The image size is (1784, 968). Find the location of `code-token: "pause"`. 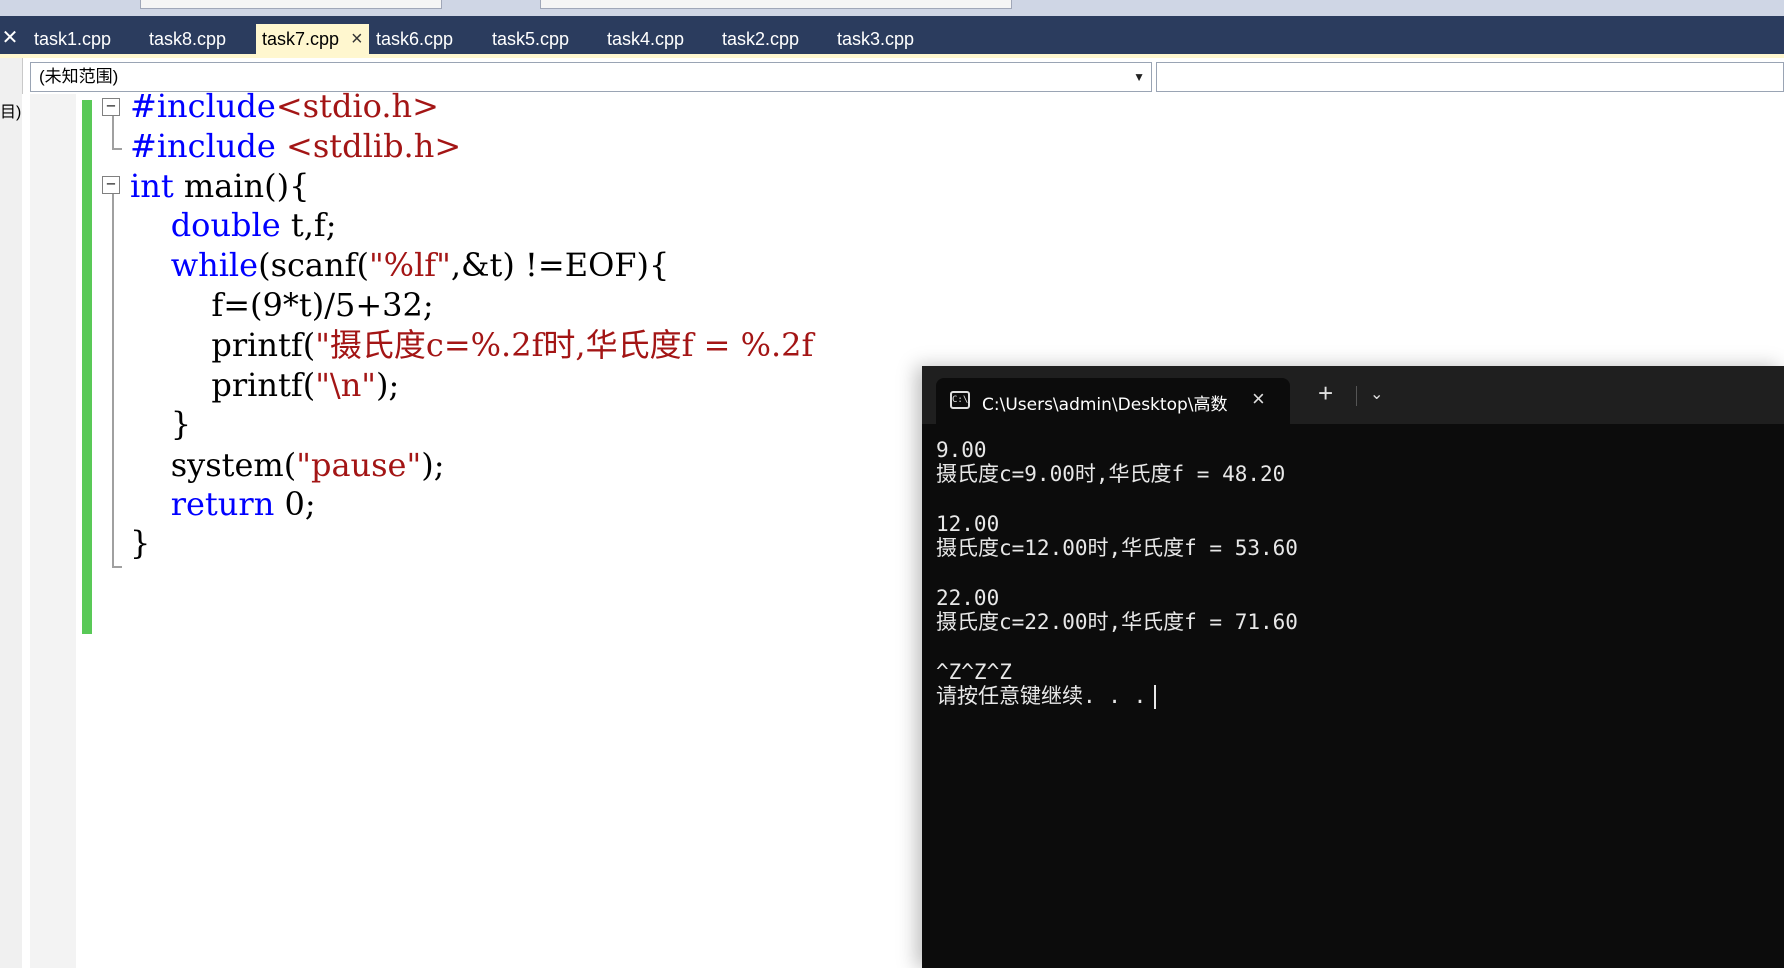

code-token: "pause" is located at coordinates (359, 465).